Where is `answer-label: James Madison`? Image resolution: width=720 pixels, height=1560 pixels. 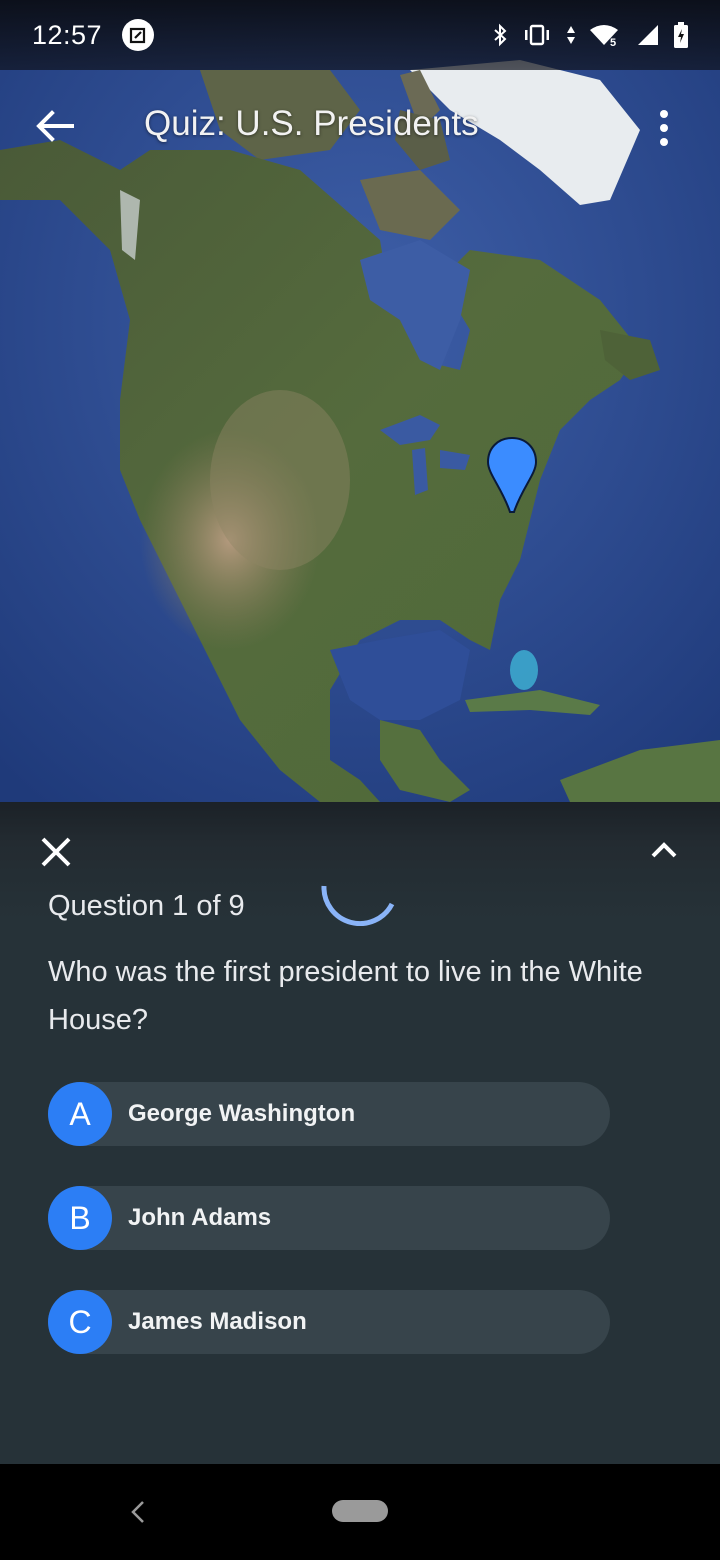 answer-label: James Madison is located at coordinates (217, 1321).